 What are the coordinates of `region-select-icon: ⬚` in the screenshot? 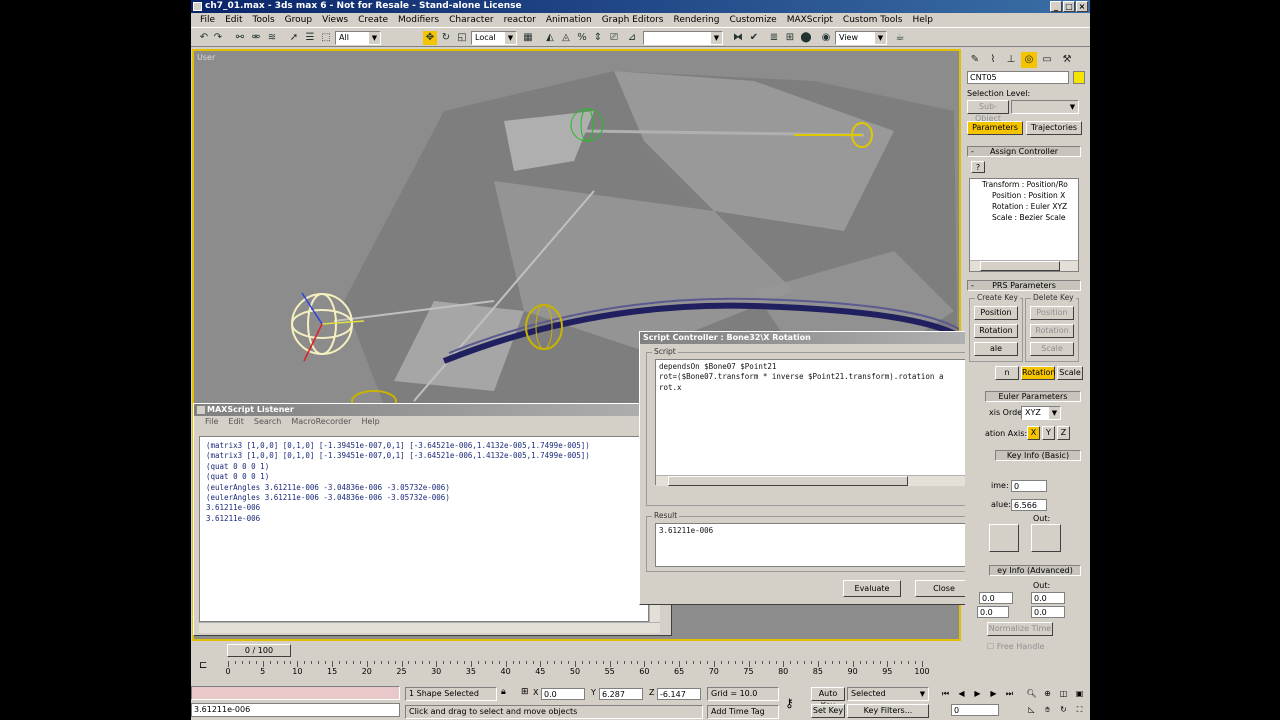 It's located at (326, 38).